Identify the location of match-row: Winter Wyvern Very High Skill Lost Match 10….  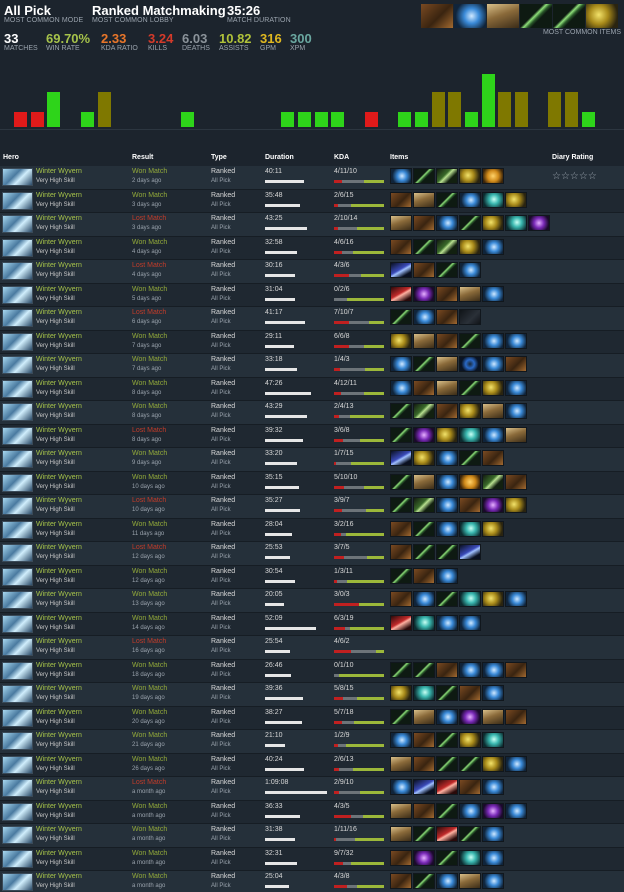
(312, 507).